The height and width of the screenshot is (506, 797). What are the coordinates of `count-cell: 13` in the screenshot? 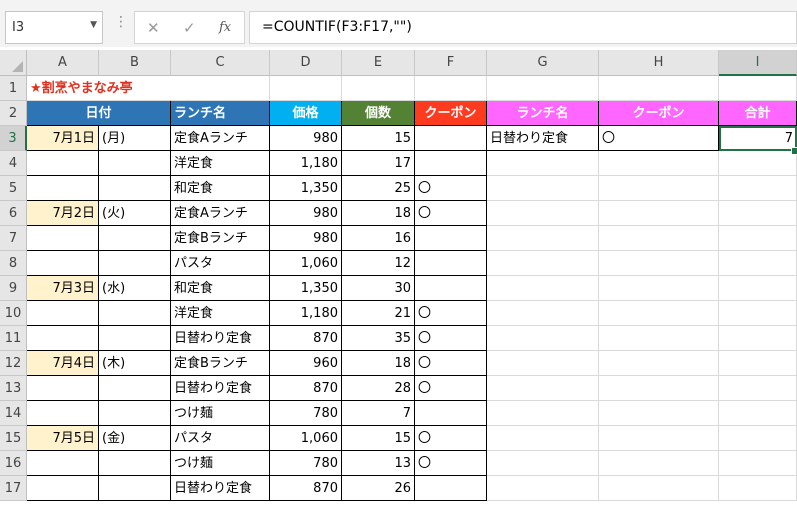 It's located at (378, 463).